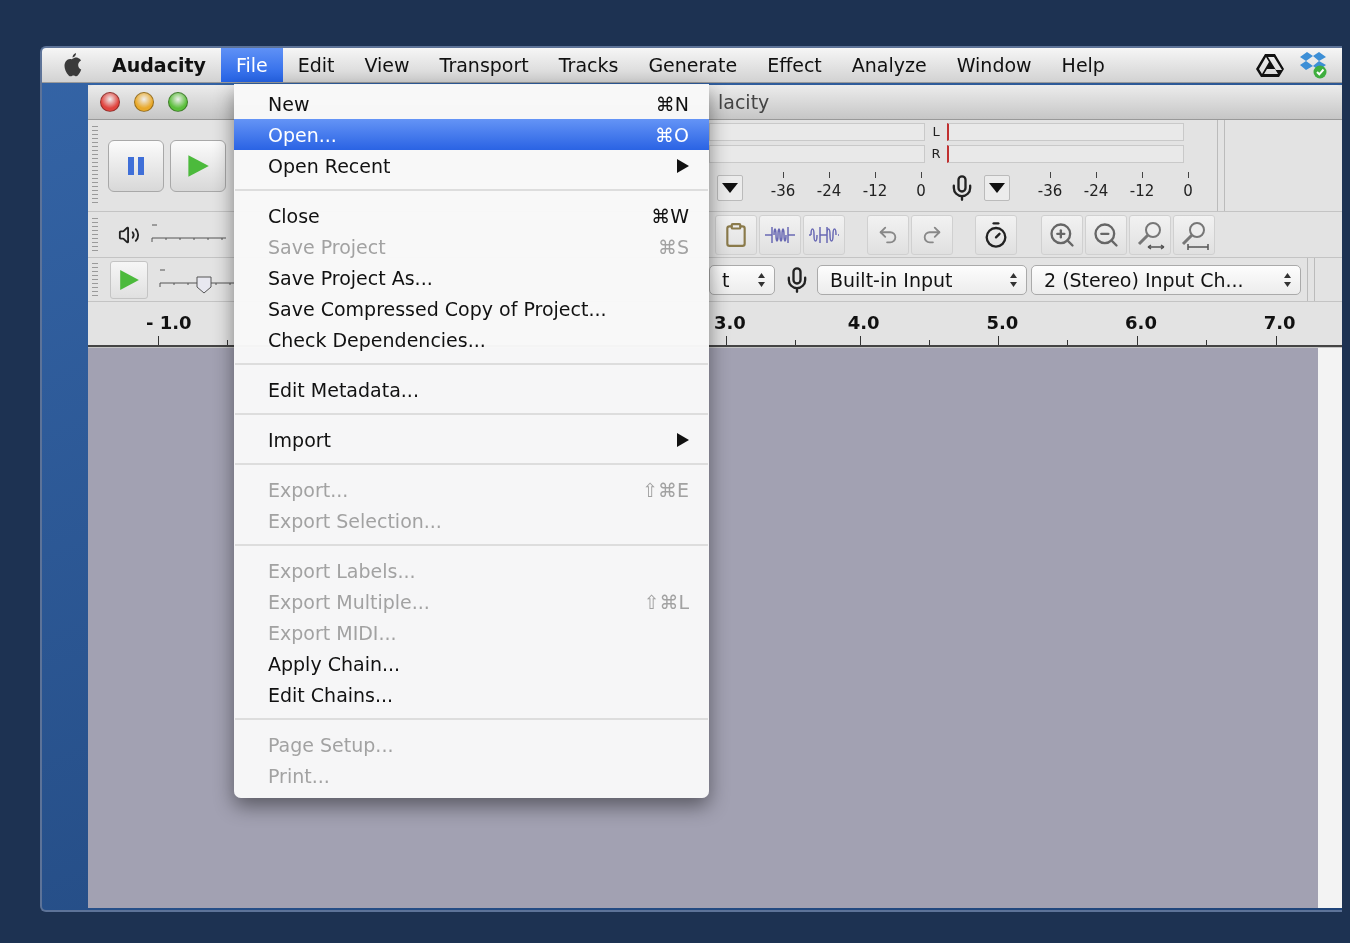  What do you see at coordinates (588, 65) in the screenshot?
I see `menu-title: Tracks` at bounding box center [588, 65].